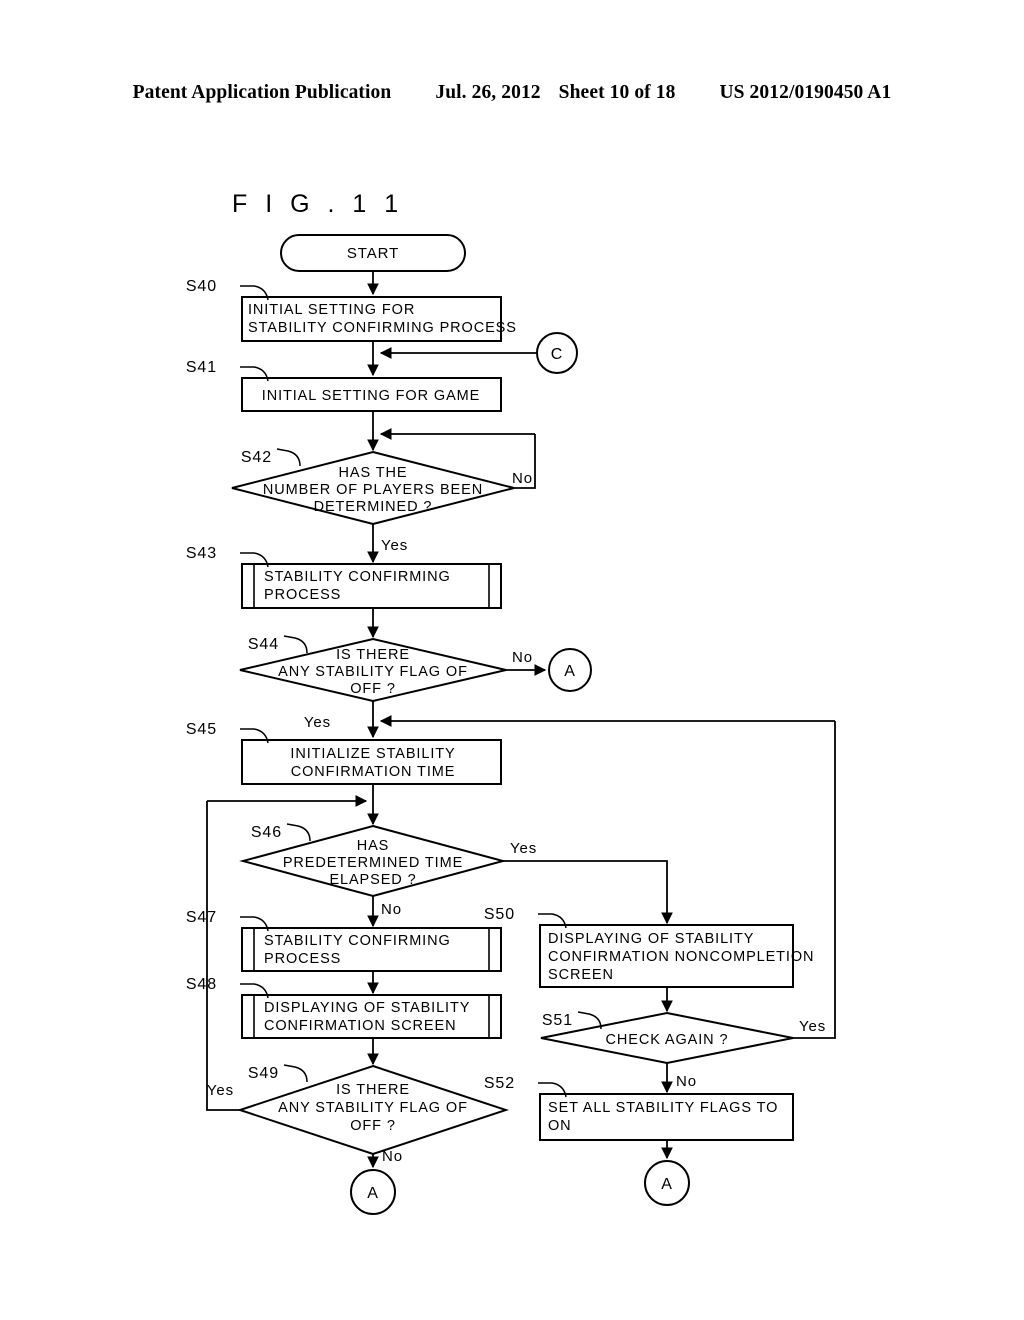  I want to click on s42-line-3: DETERMINED ?, so click(373, 507).